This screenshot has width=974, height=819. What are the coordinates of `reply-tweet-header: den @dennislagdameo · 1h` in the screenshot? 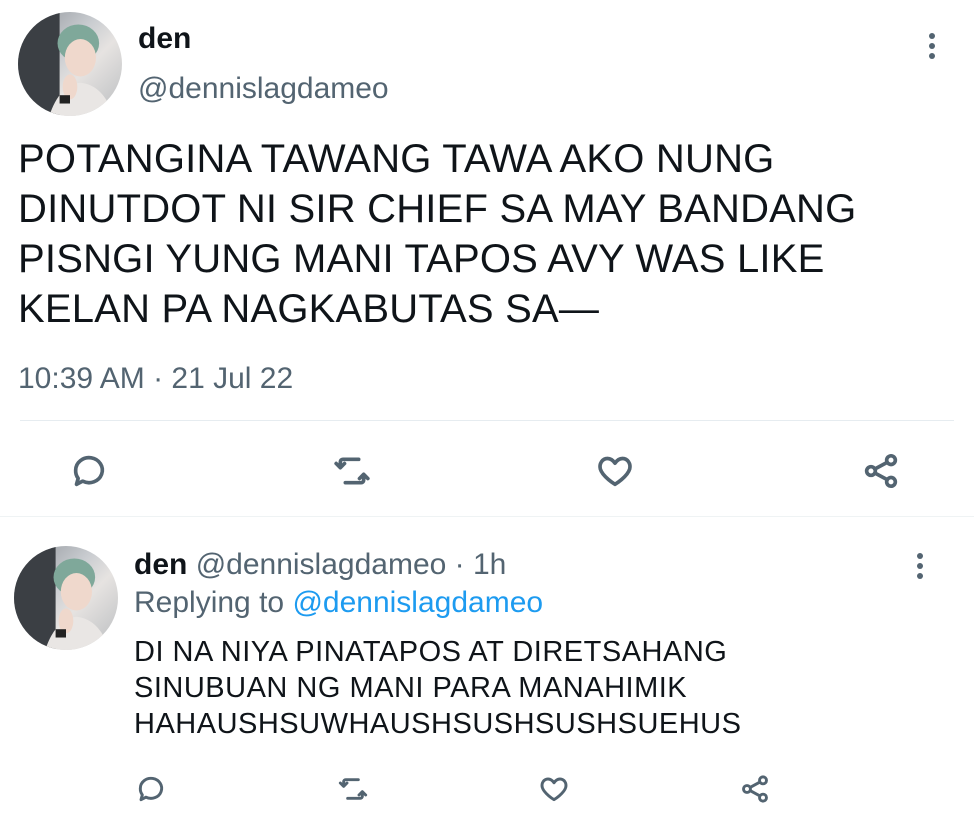 It's located at (320, 565).